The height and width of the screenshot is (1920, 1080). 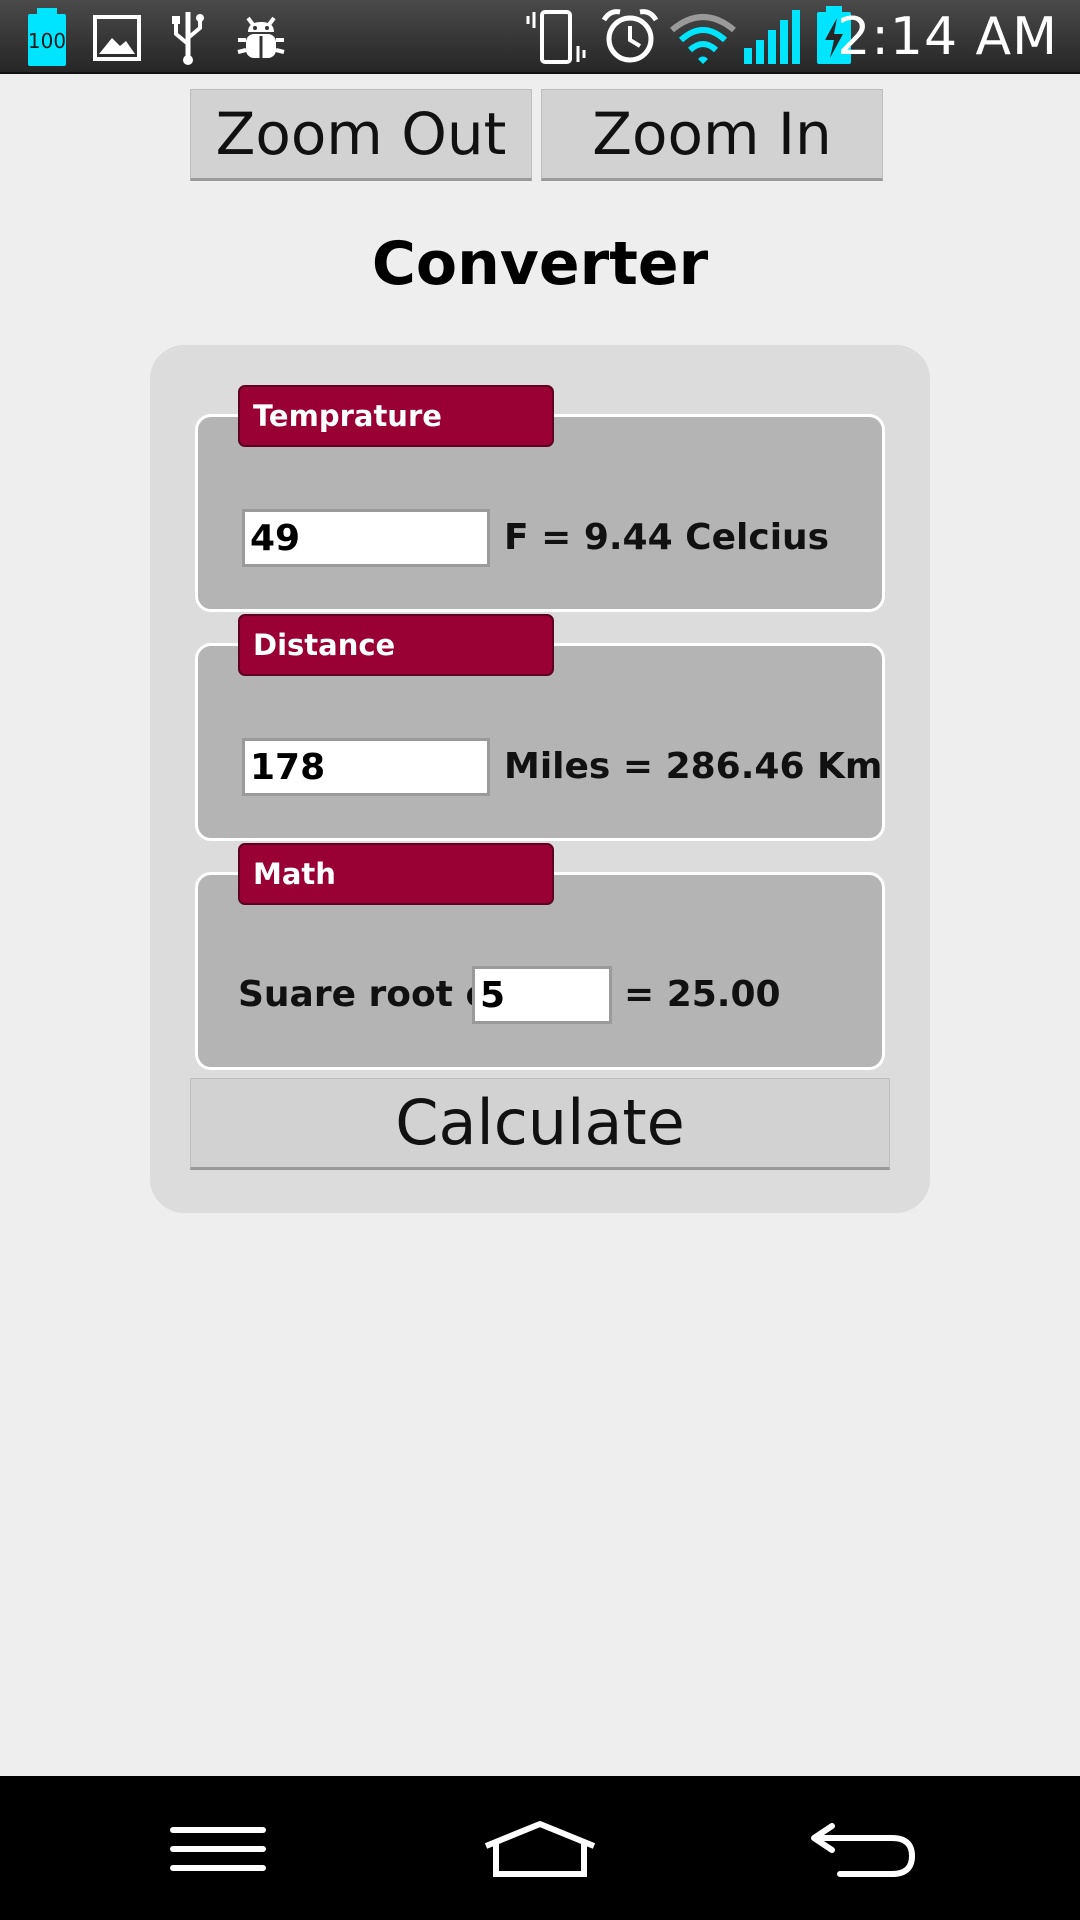 I want to click on status-bar: 100 2:14 AM, so click(x=540, y=37).